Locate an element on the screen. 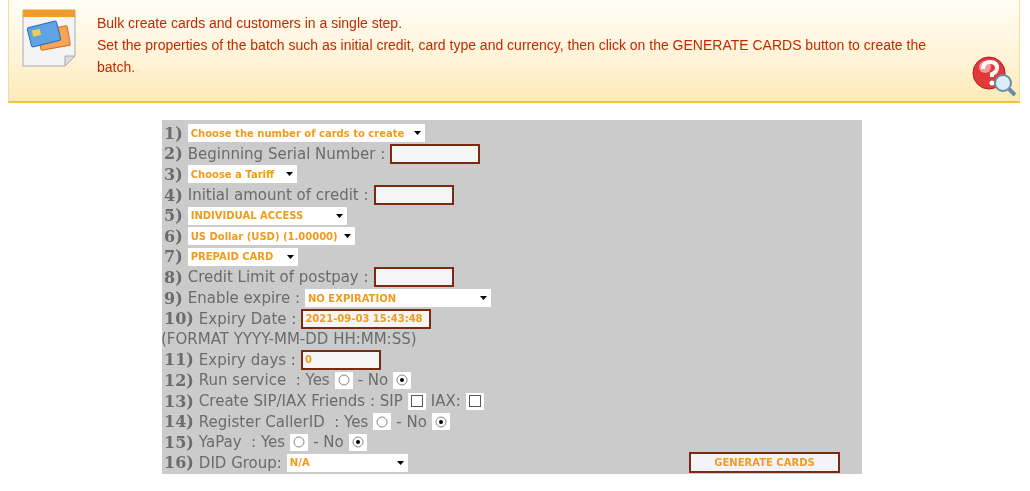 The width and height of the screenshot is (1030, 491). field-label: Expiry Date : is located at coordinates (247, 318).